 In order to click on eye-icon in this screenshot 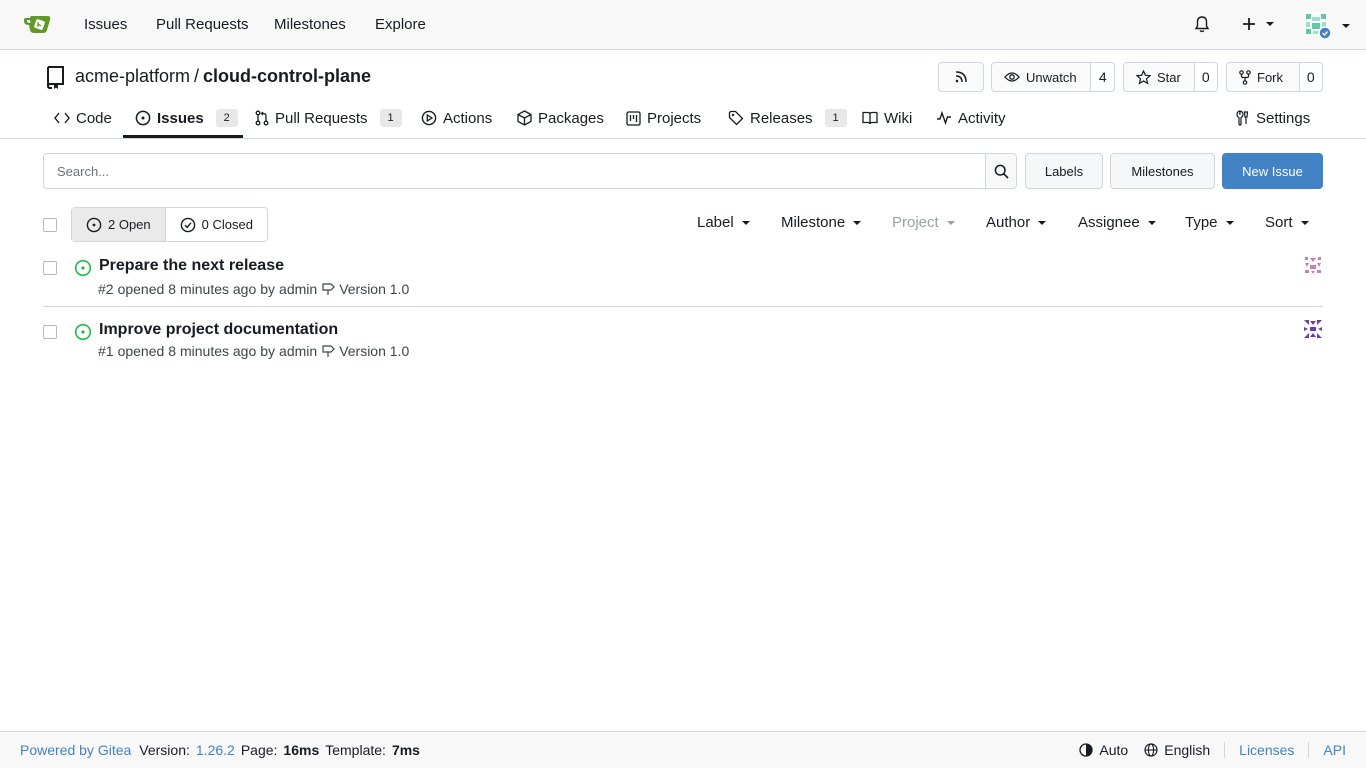, I will do `click(1012, 77)`.